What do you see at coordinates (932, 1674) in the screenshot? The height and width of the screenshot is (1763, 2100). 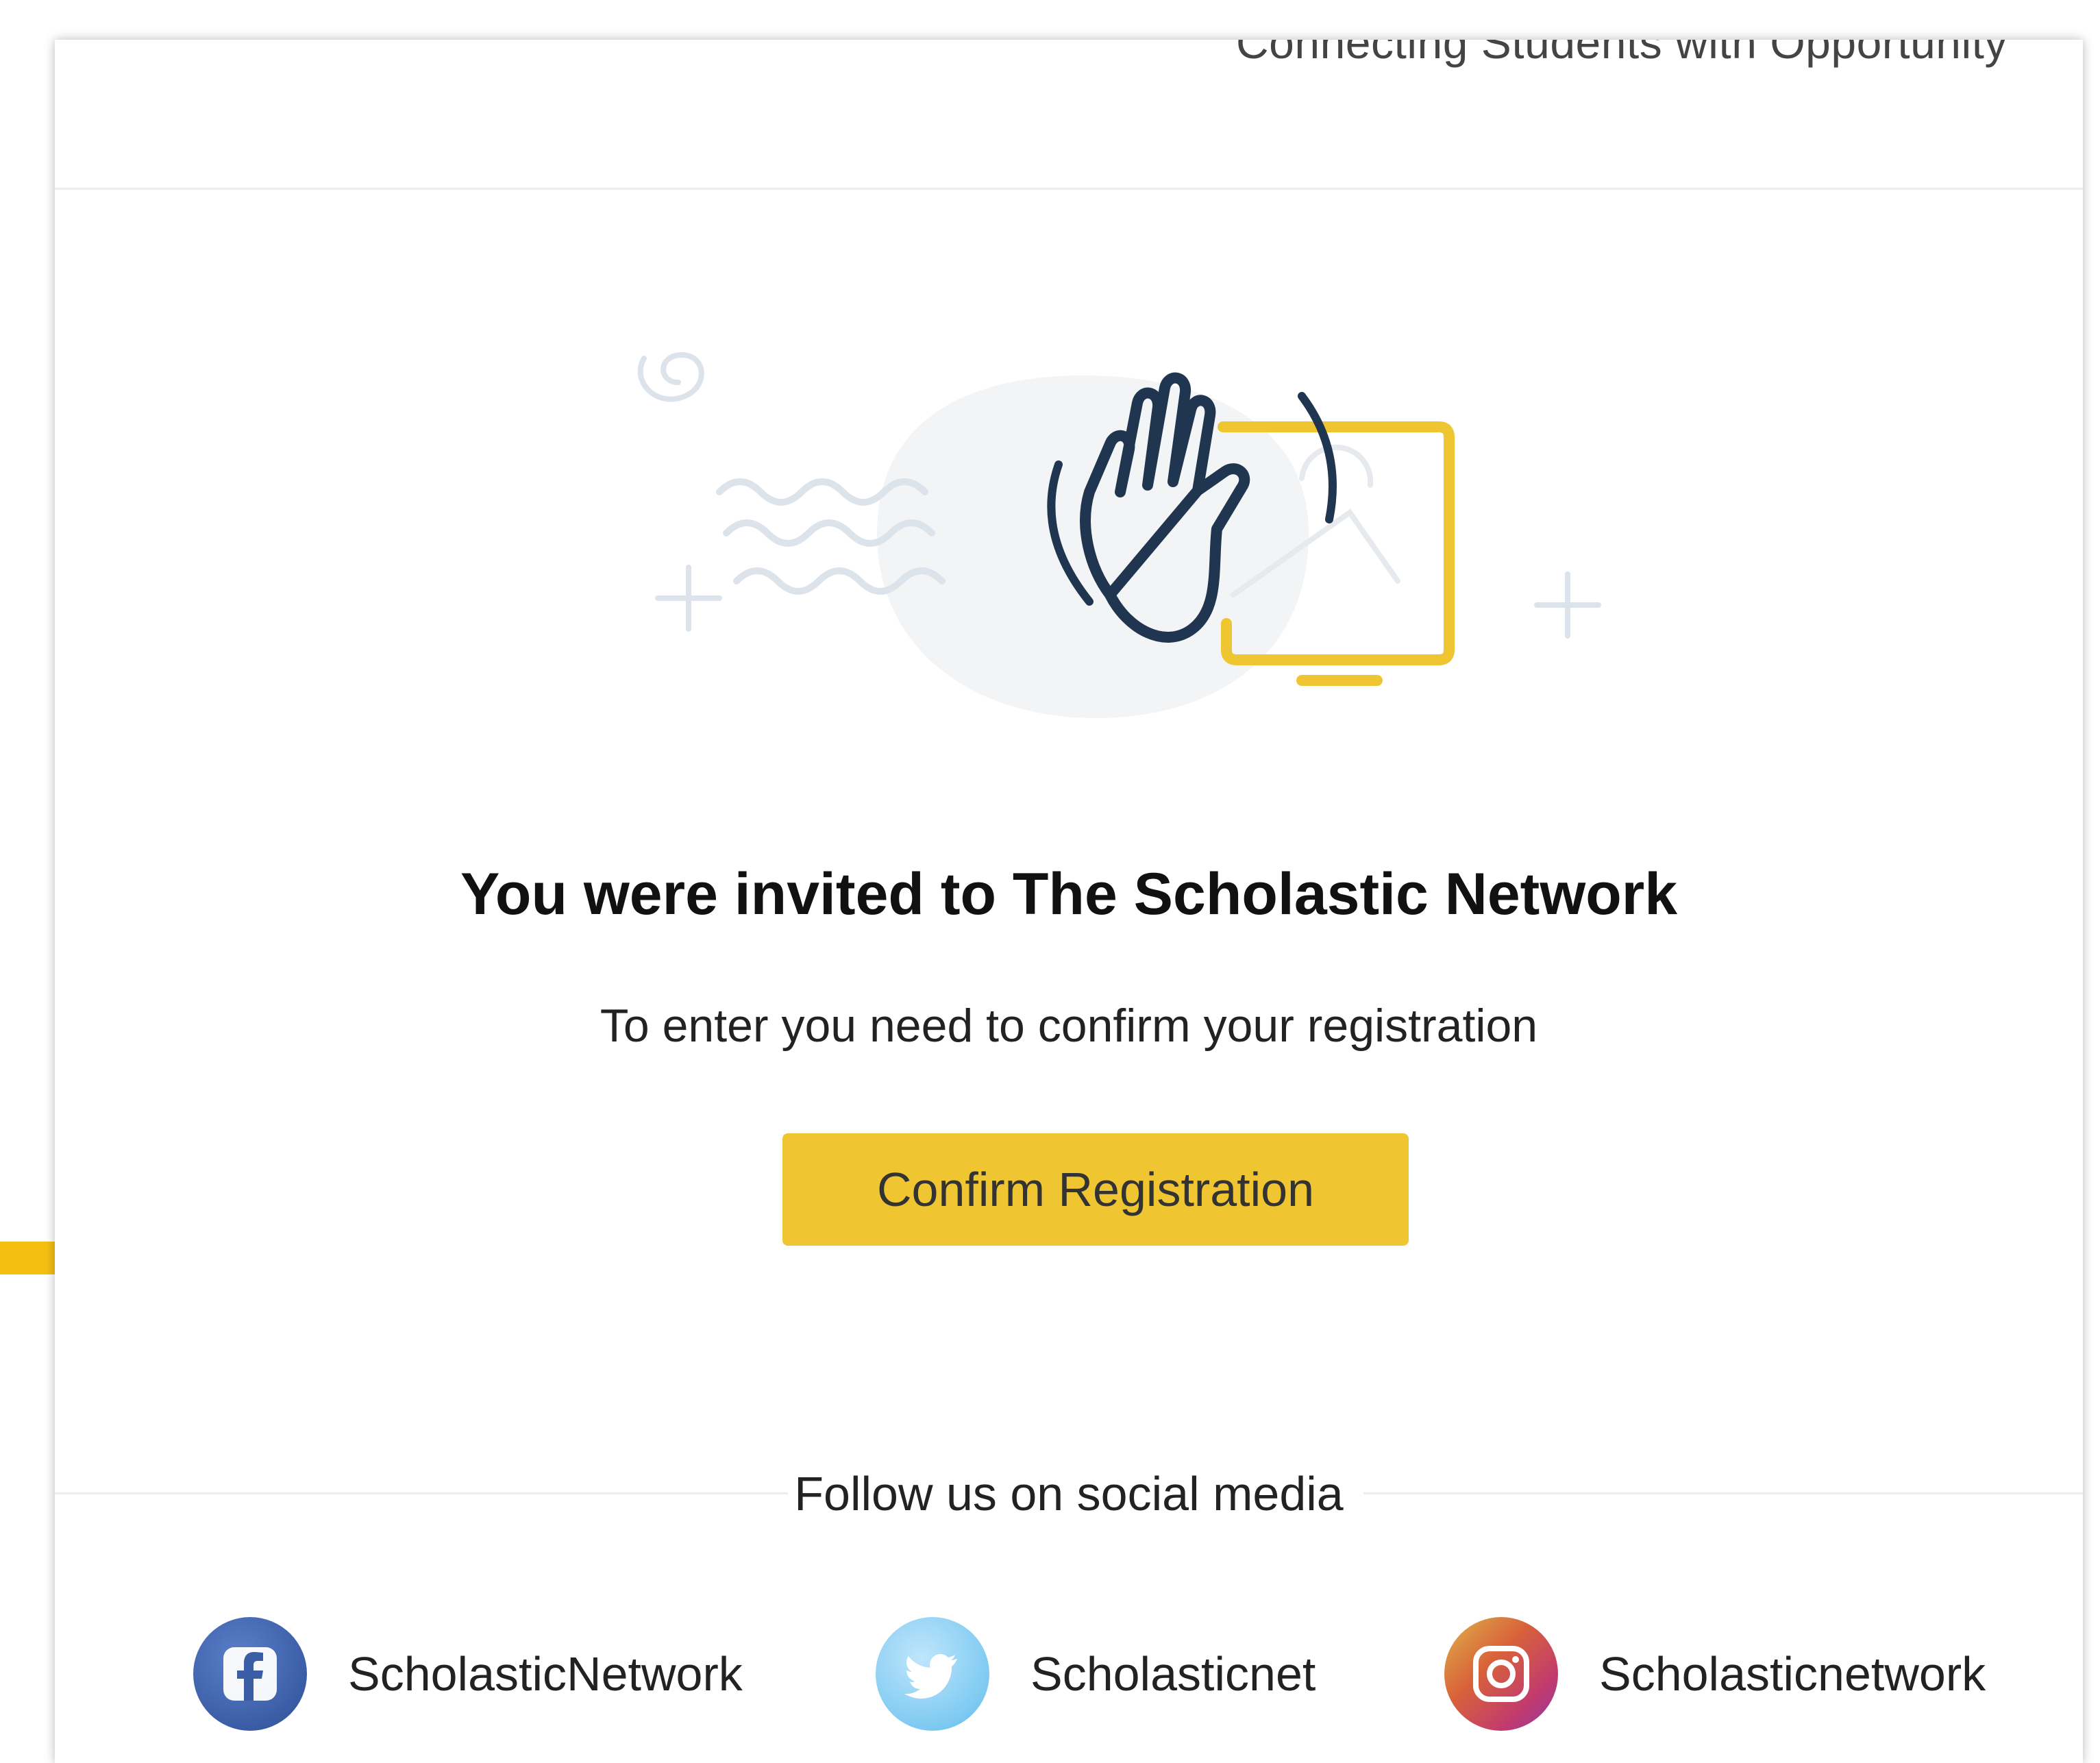 I see `twitter-icon` at bounding box center [932, 1674].